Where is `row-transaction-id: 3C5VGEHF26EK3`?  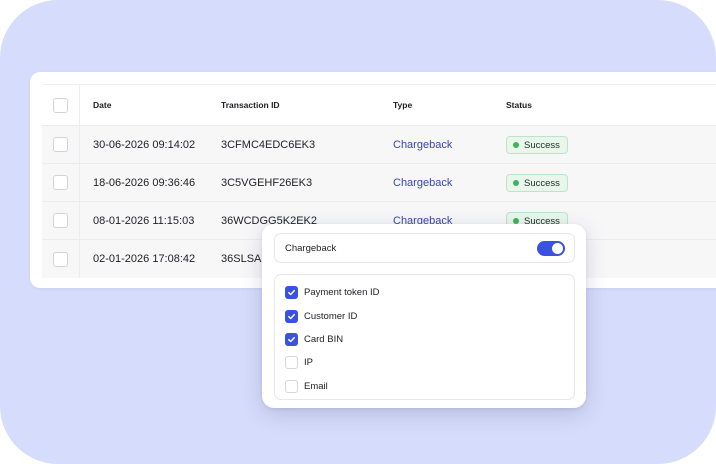 row-transaction-id: 3C5VGEHF26EK3 is located at coordinates (267, 182).